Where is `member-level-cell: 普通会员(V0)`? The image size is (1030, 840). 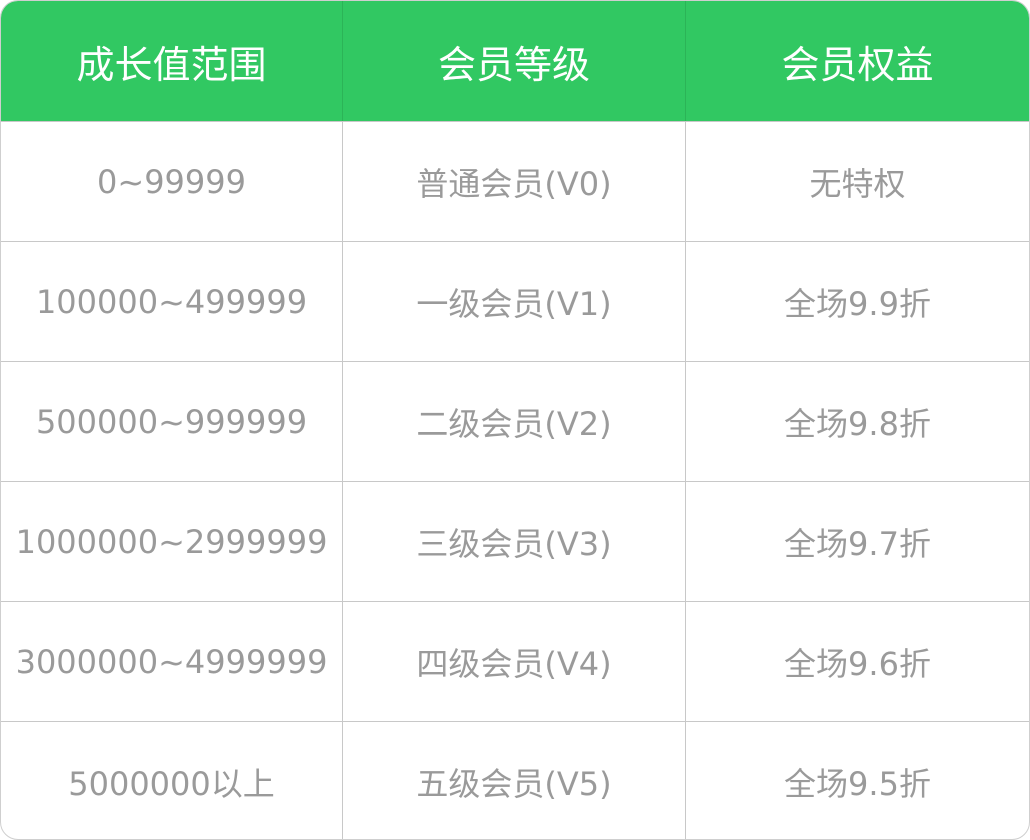
member-level-cell: 普通会员(V0) is located at coordinates (514, 181).